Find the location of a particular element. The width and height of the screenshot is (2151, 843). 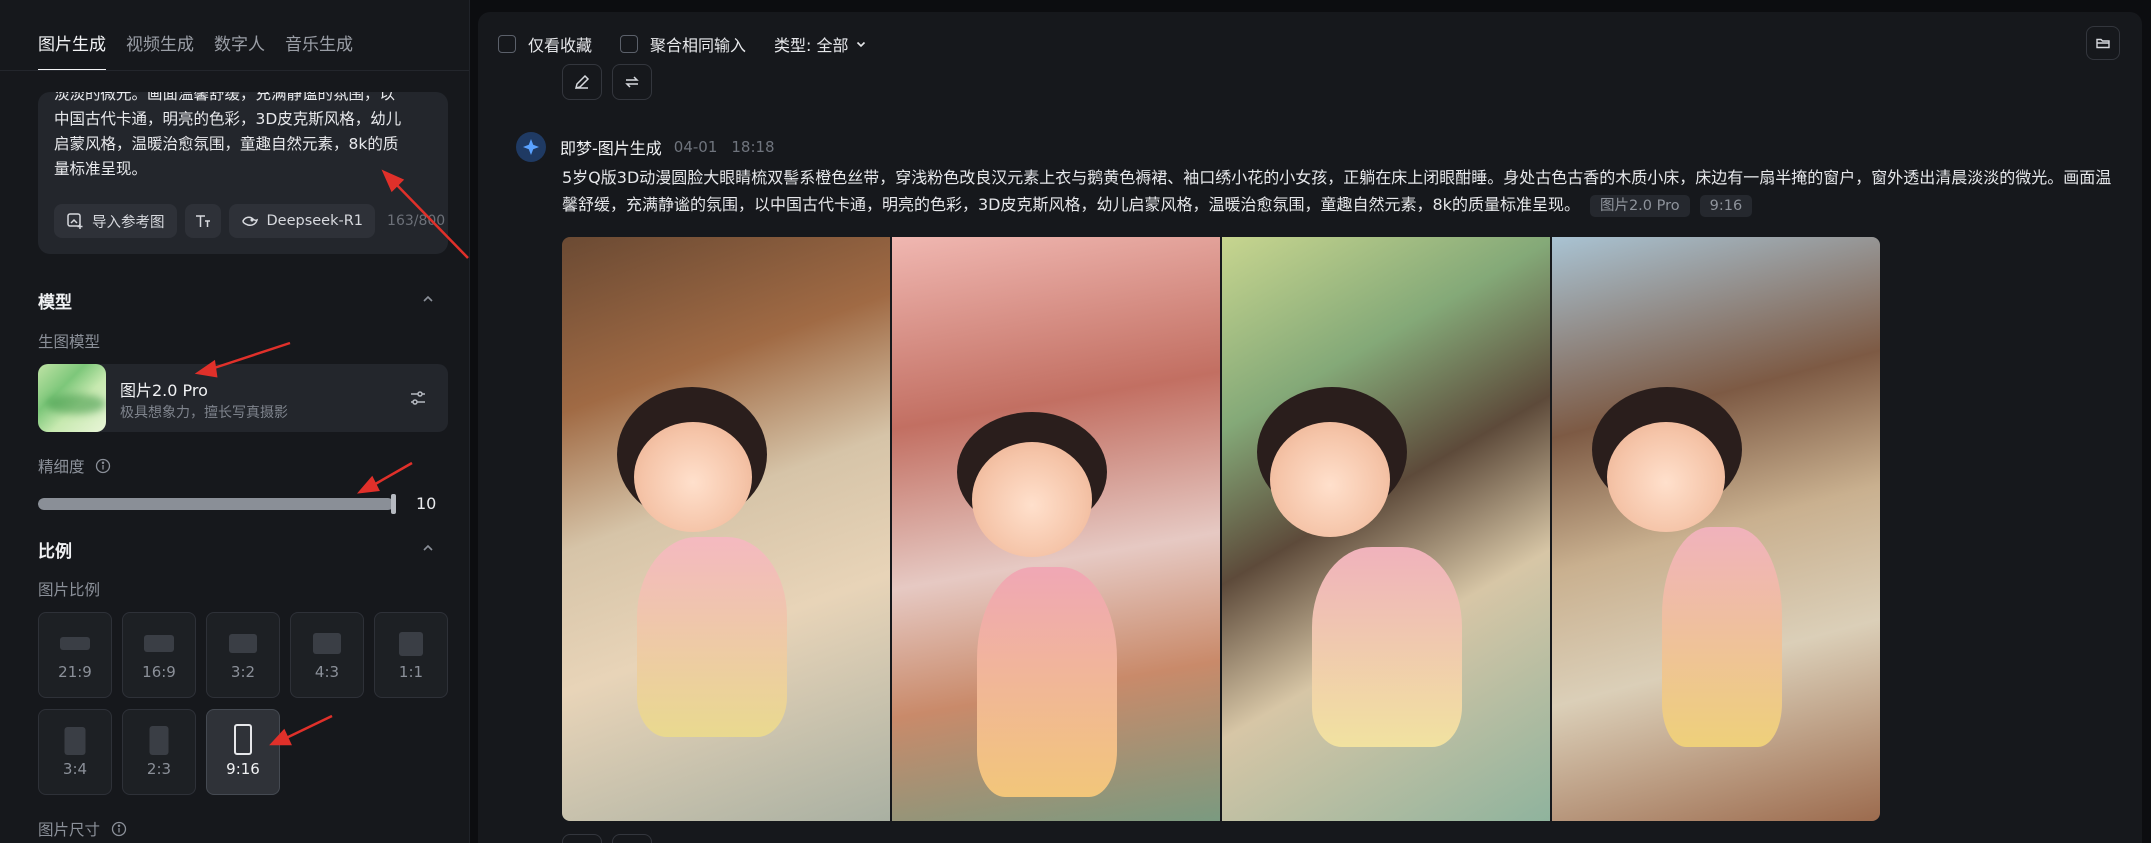

ratio-label: 21:9 is located at coordinates (75, 672).